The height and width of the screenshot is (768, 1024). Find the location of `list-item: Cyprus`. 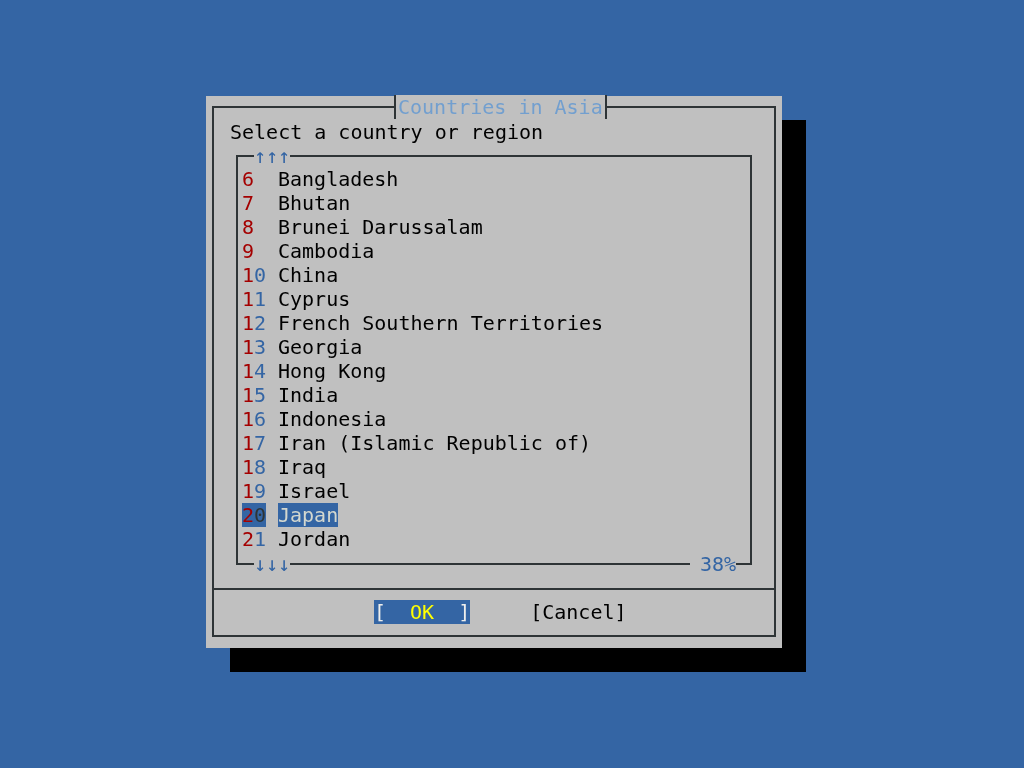

list-item: Cyprus is located at coordinates (314, 299).